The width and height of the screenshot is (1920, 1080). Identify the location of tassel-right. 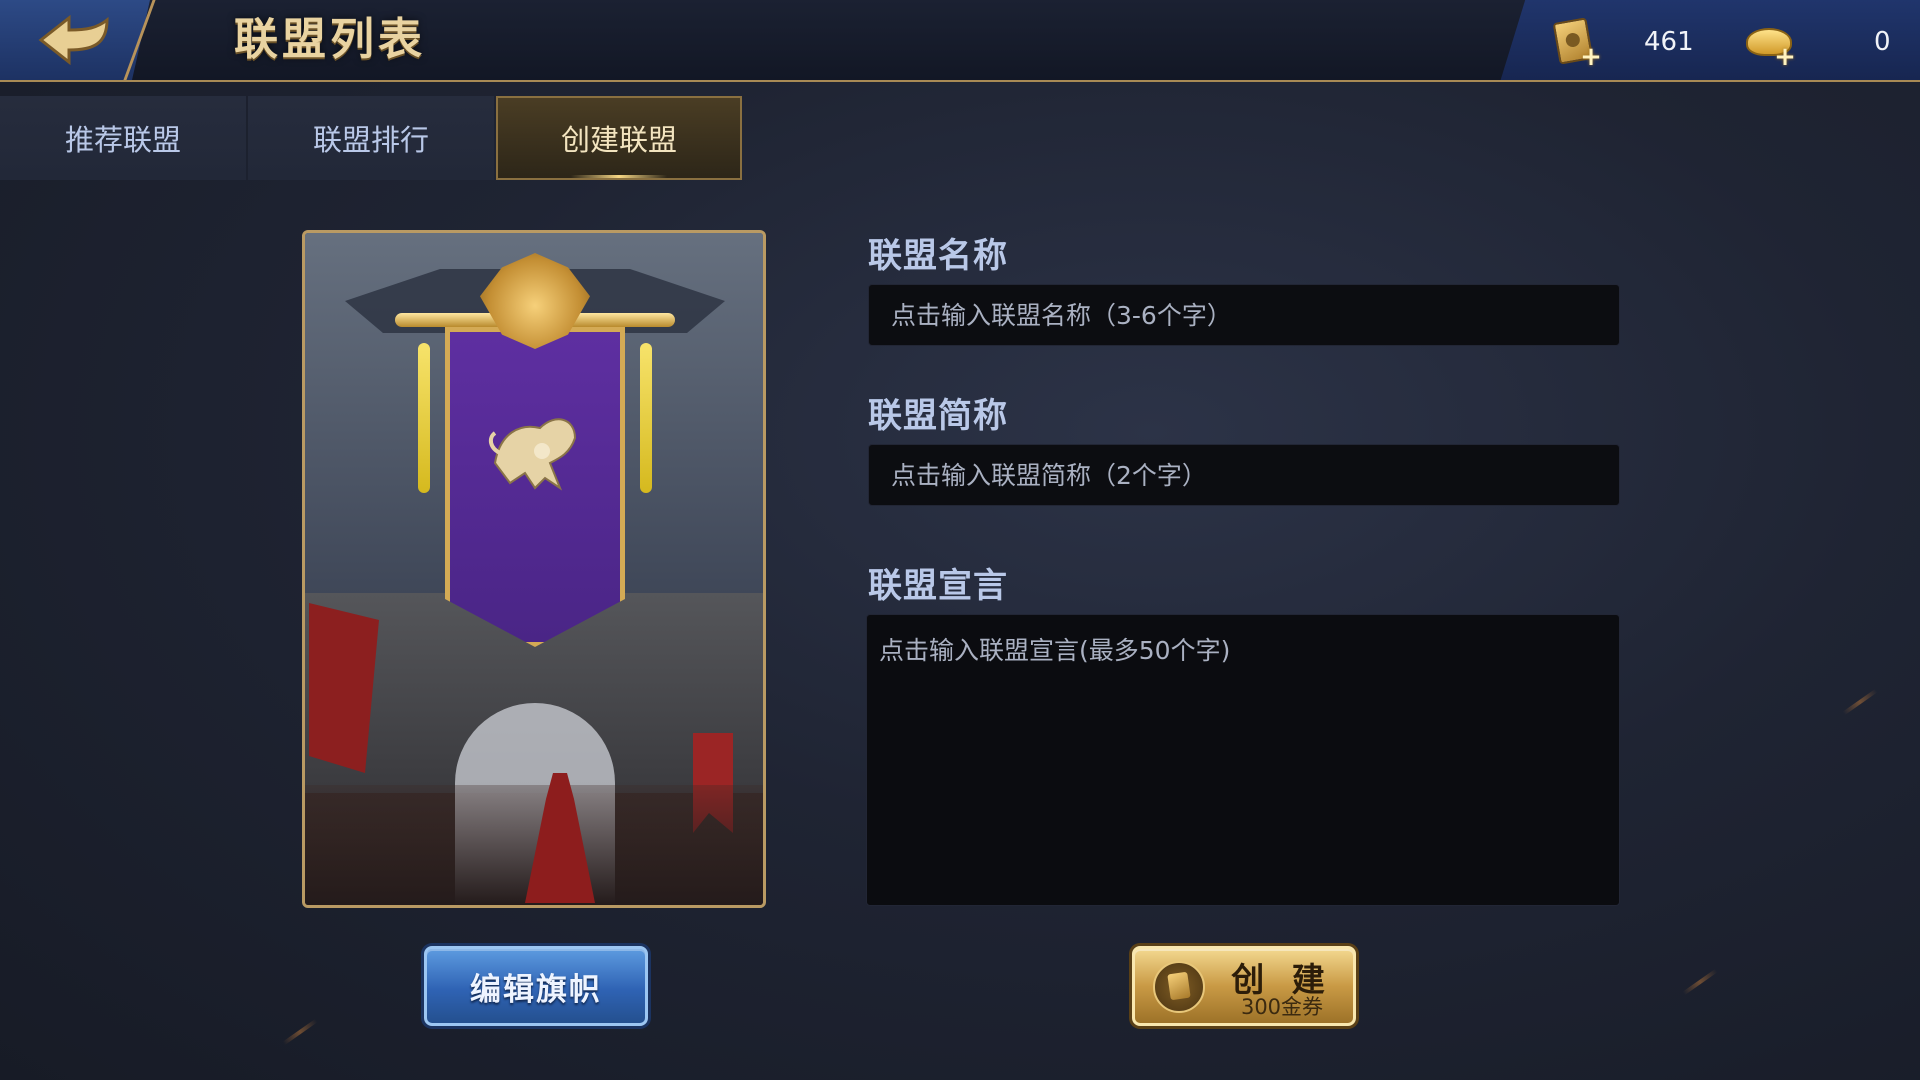
(646, 418).